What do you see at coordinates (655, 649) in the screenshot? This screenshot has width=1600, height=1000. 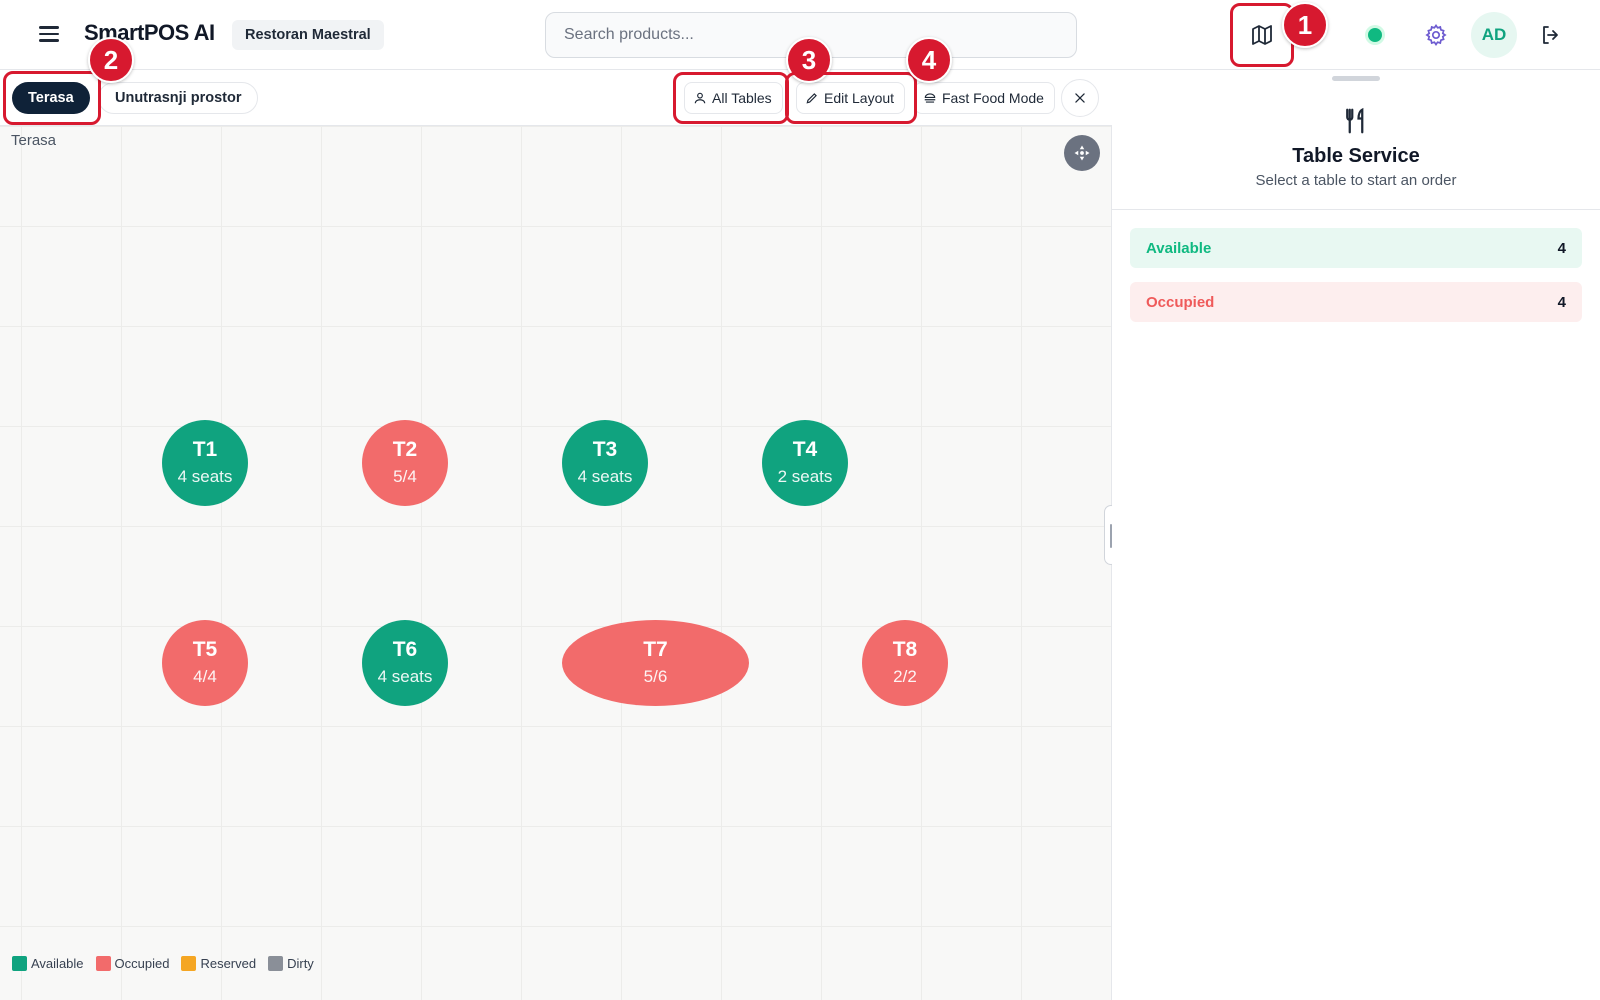 I see `table-name: T7` at bounding box center [655, 649].